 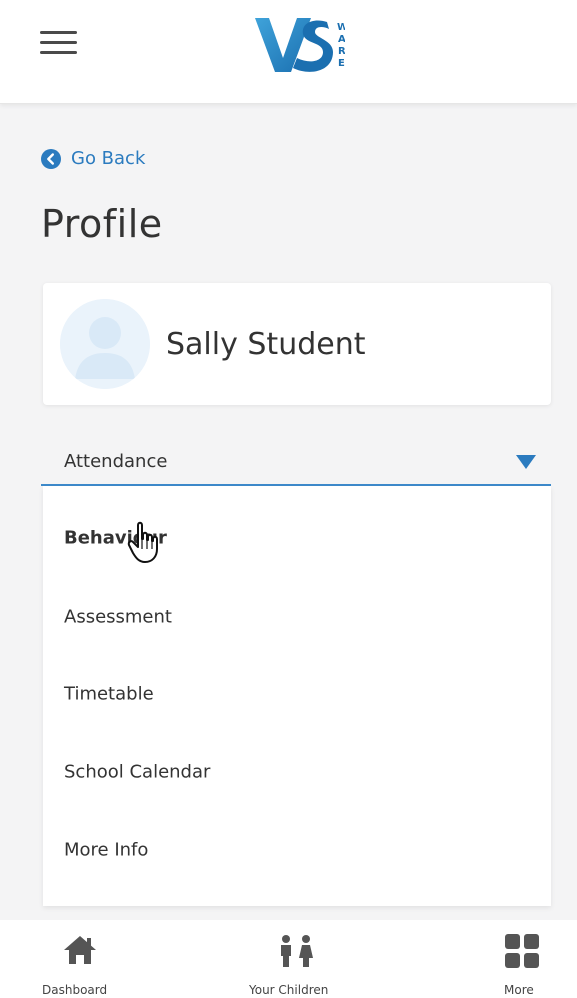 I want to click on user-avatar-icon, so click(x=105, y=344).